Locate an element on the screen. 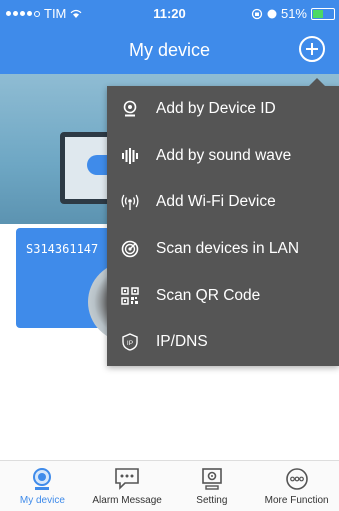 The height and width of the screenshot is (511, 339). menu-item-scan-qr-code: Scan QR Code is located at coordinates (223, 295).